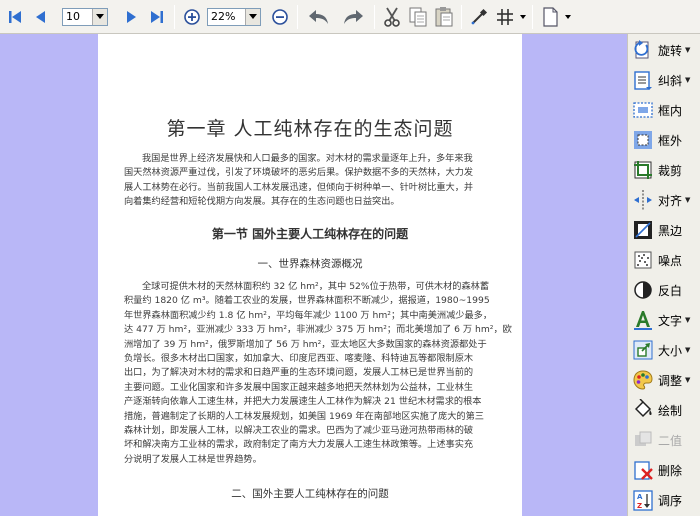 This screenshot has height=516, width=700. I want to click on first-page-button, so click(15, 17).